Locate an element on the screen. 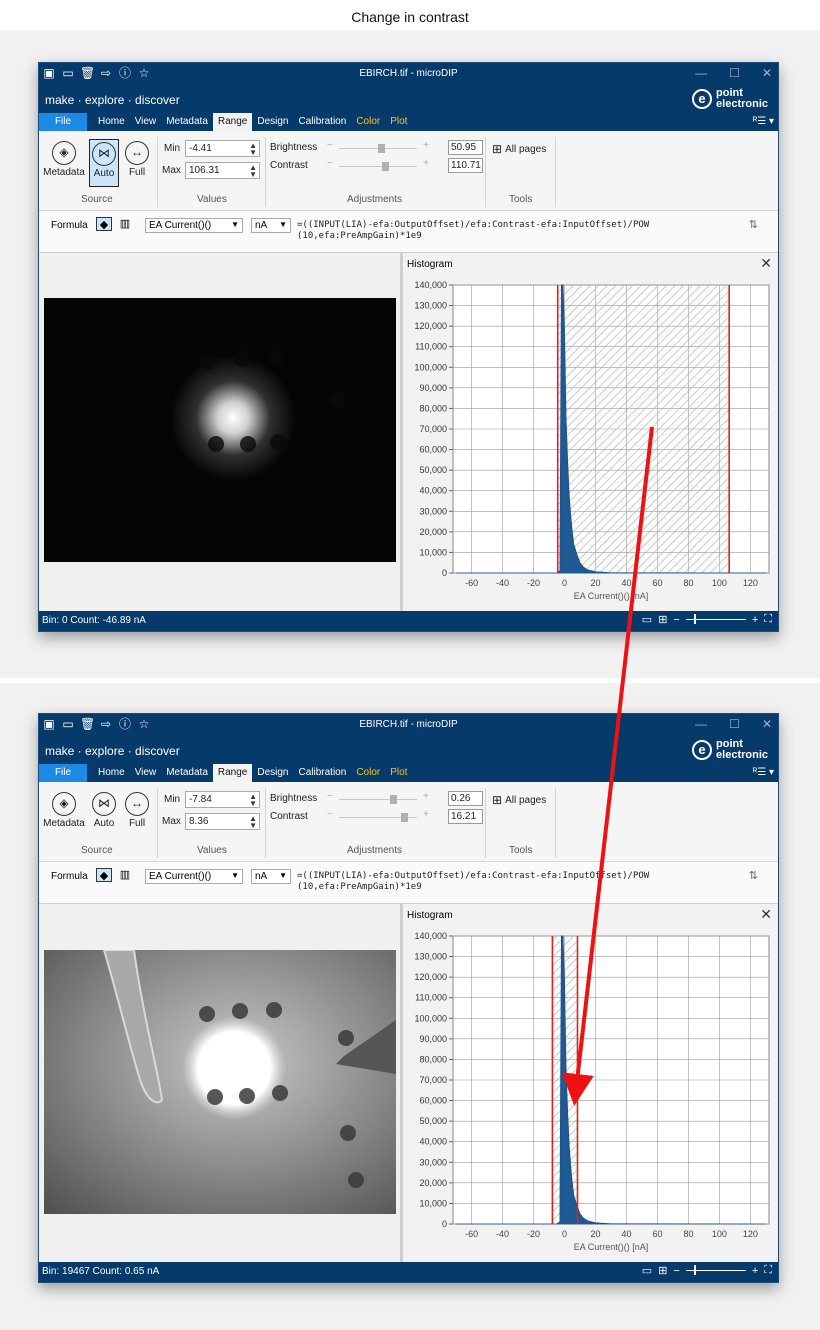 The height and width of the screenshot is (1330, 820). status-text: Bin: 19467 Count: 0.65 nA is located at coordinates (101, 1271).